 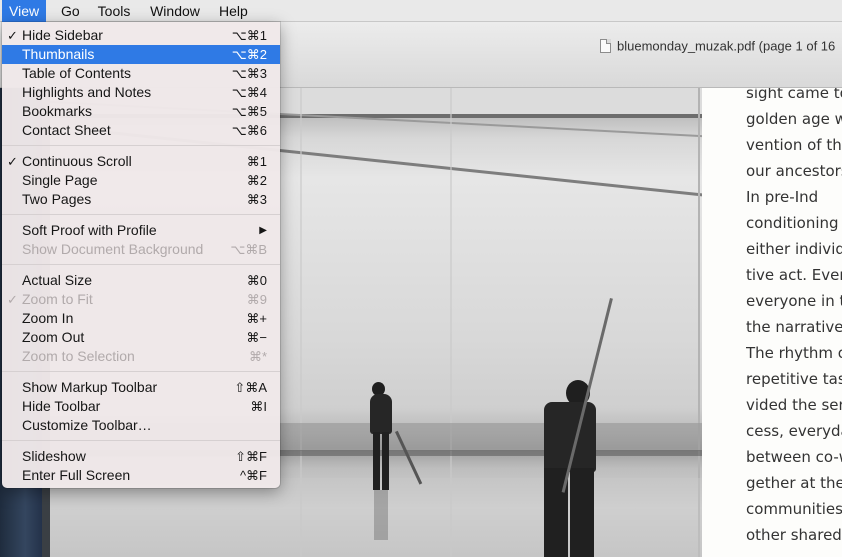 I want to click on menu-item-actual-size: Actual Size ⌘0, so click(x=141, y=280).